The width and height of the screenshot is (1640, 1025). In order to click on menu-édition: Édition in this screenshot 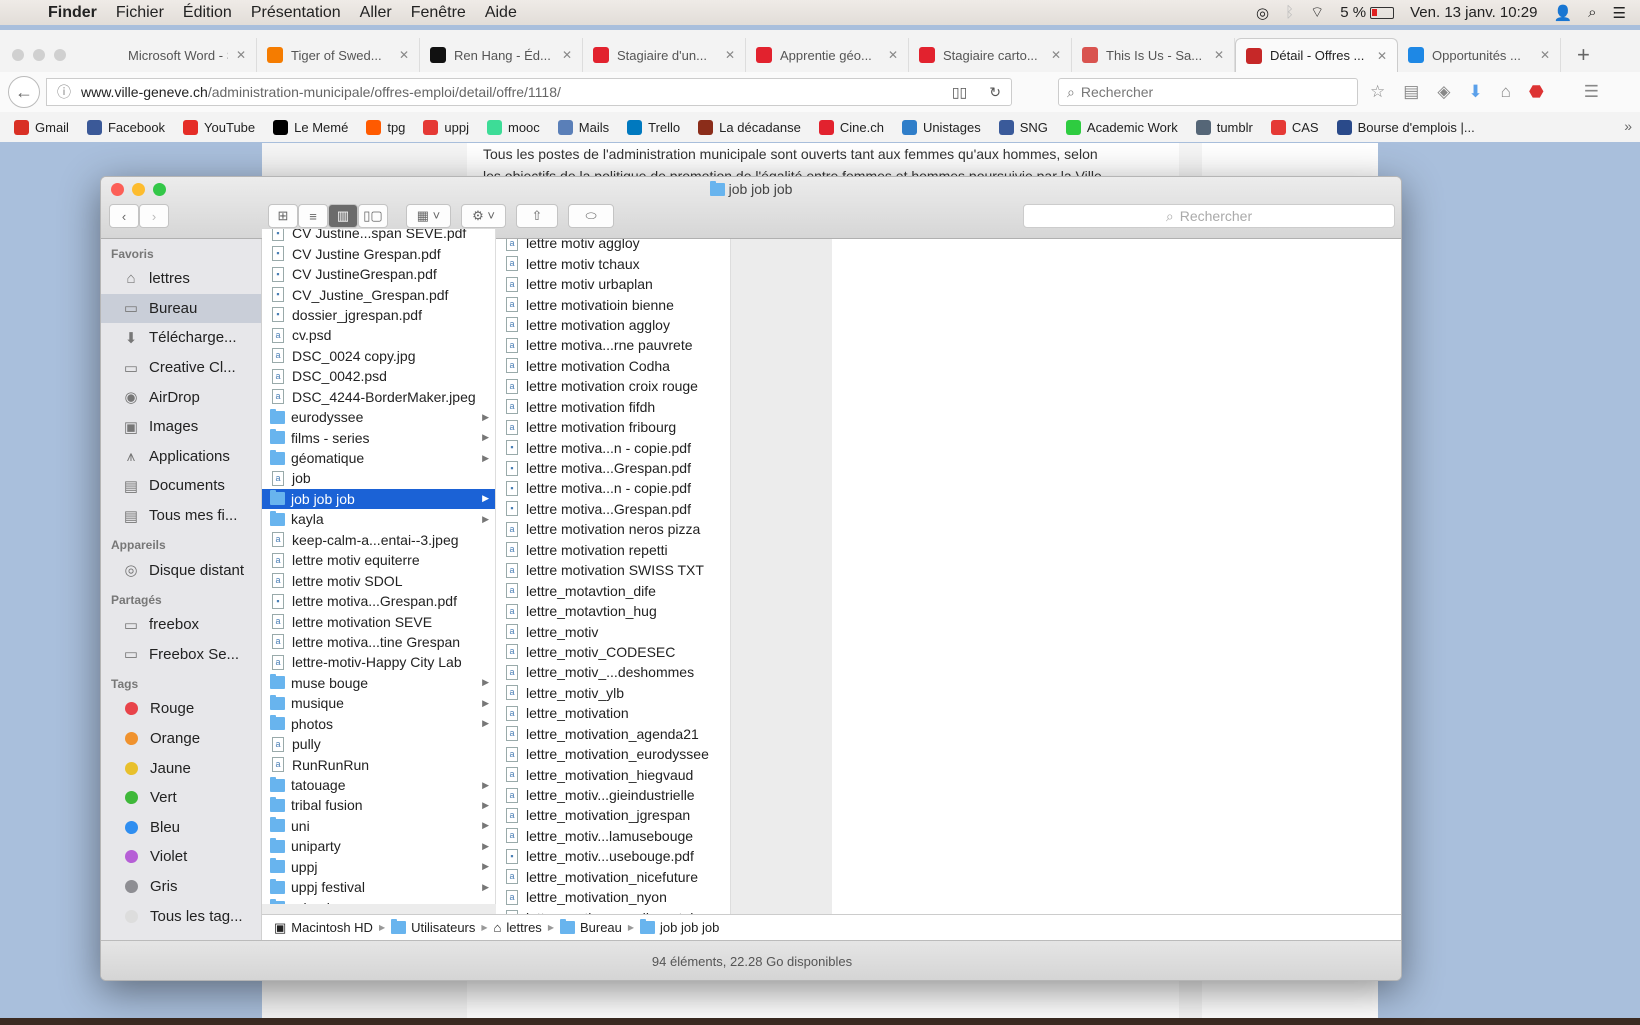, I will do `click(207, 13)`.